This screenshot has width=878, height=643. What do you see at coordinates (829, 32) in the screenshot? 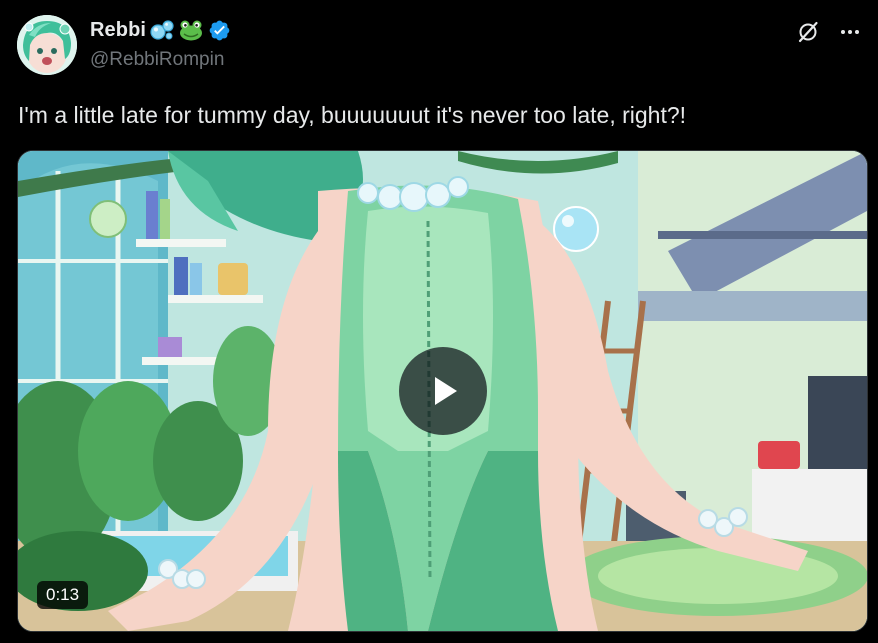
I see `post-top-actions` at bounding box center [829, 32].